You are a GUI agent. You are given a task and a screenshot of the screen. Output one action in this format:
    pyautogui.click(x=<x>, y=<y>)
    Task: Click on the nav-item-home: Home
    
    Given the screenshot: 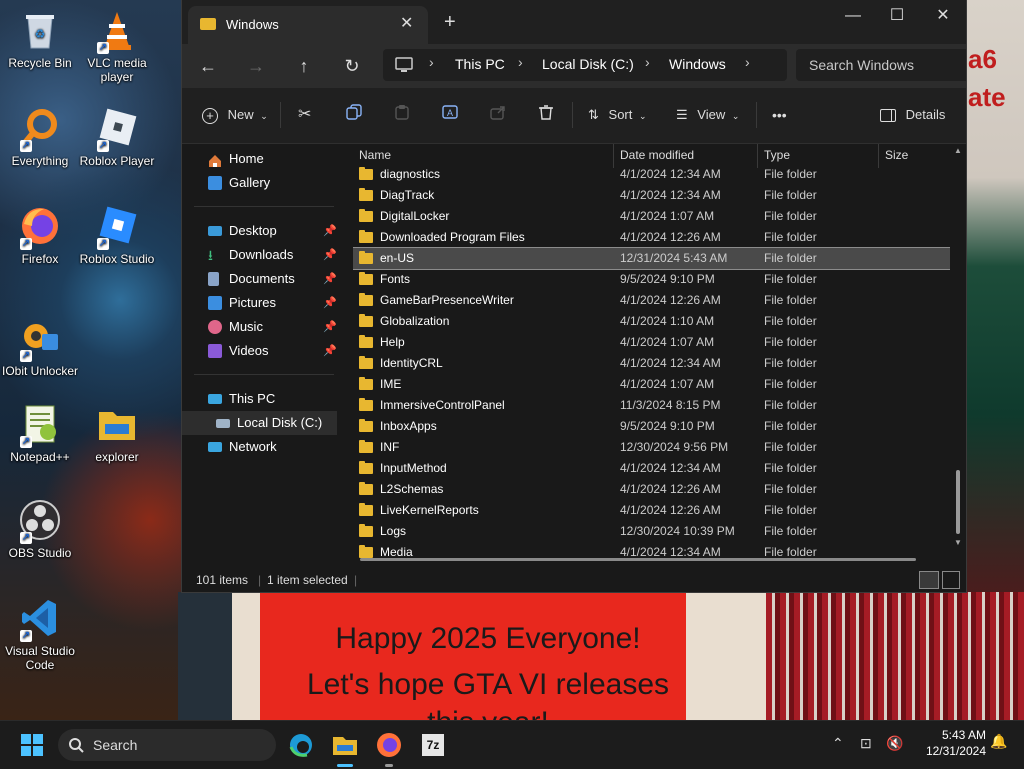 What is the action you would take?
    pyautogui.click(x=259, y=159)
    